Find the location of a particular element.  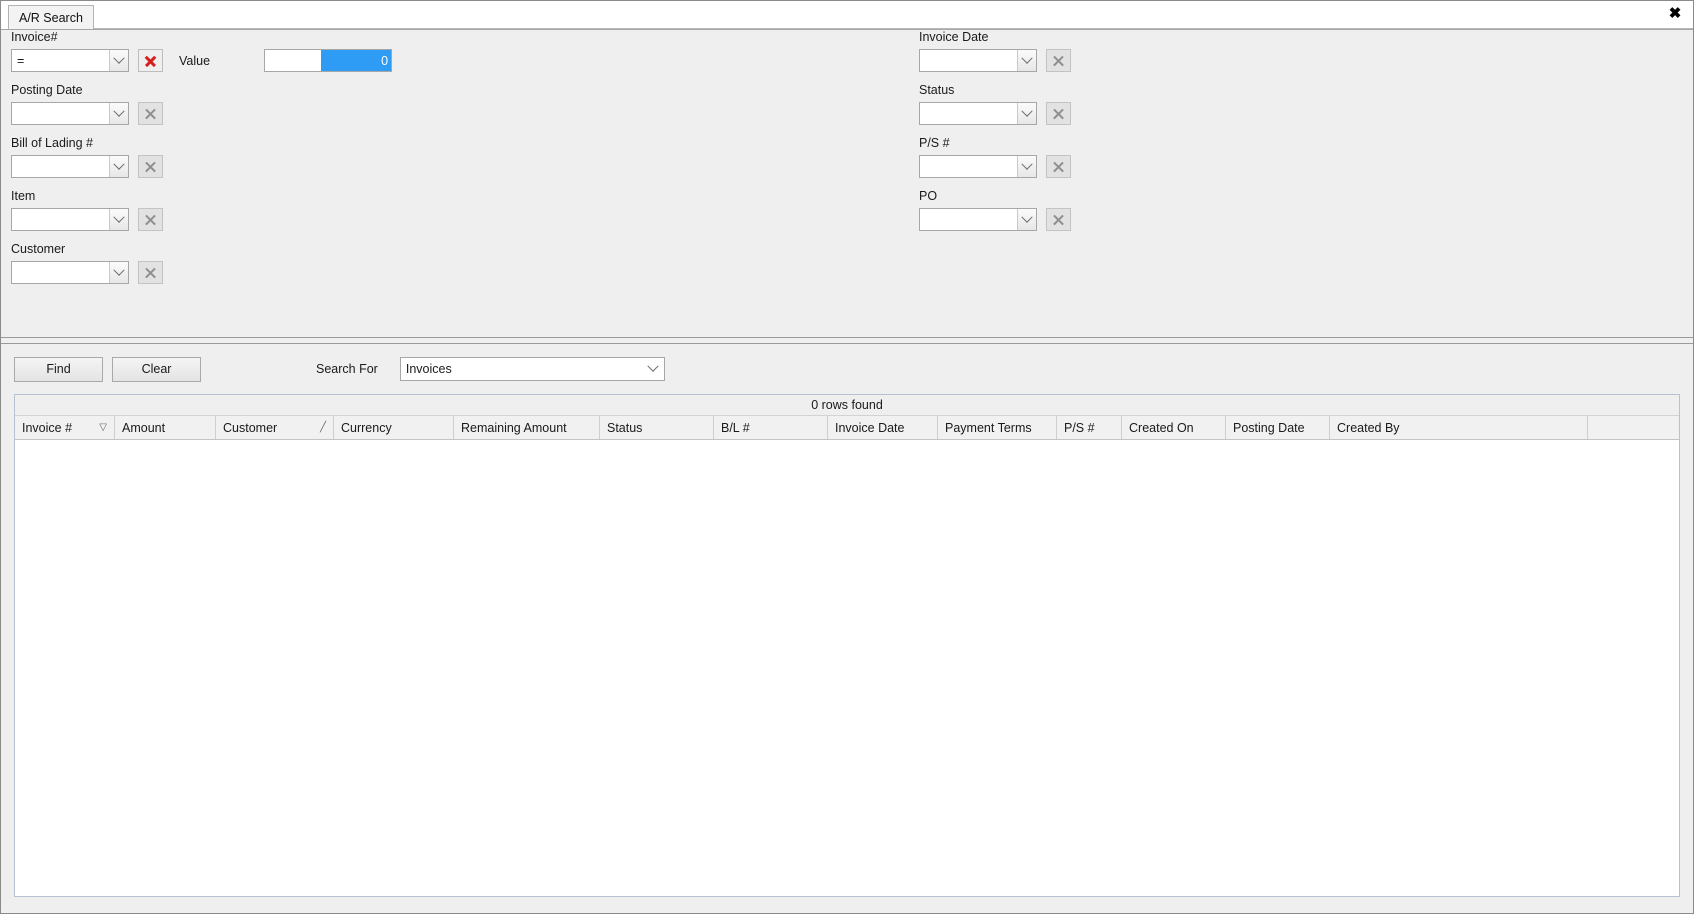

grid-column-header: Currency is located at coordinates (394, 427).